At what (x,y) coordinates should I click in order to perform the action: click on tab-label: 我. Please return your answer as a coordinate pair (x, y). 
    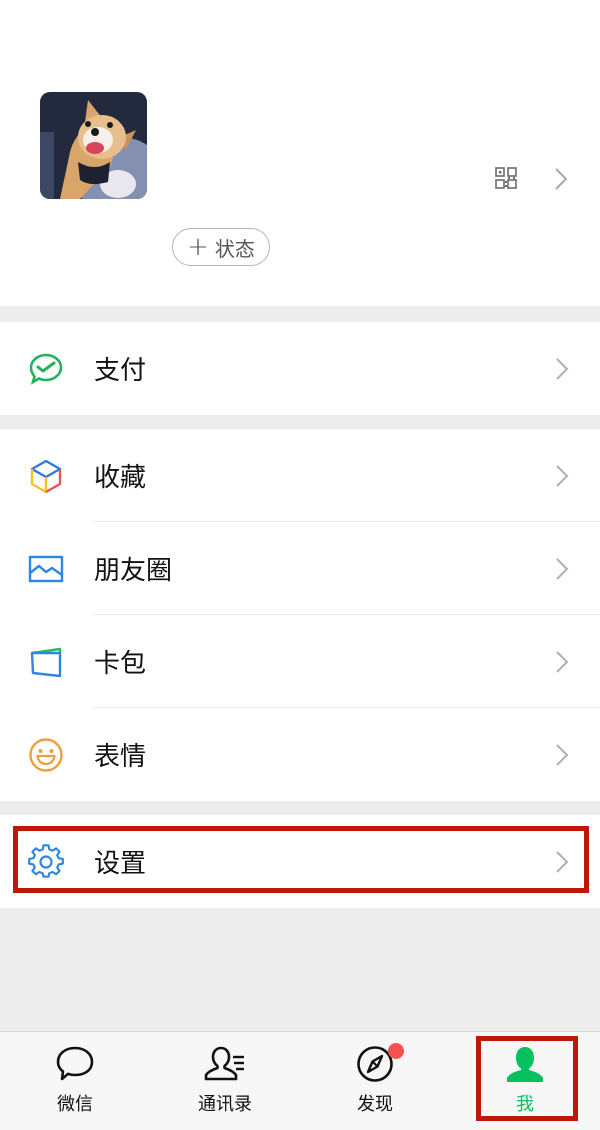
    Looking at the image, I should click on (525, 1104).